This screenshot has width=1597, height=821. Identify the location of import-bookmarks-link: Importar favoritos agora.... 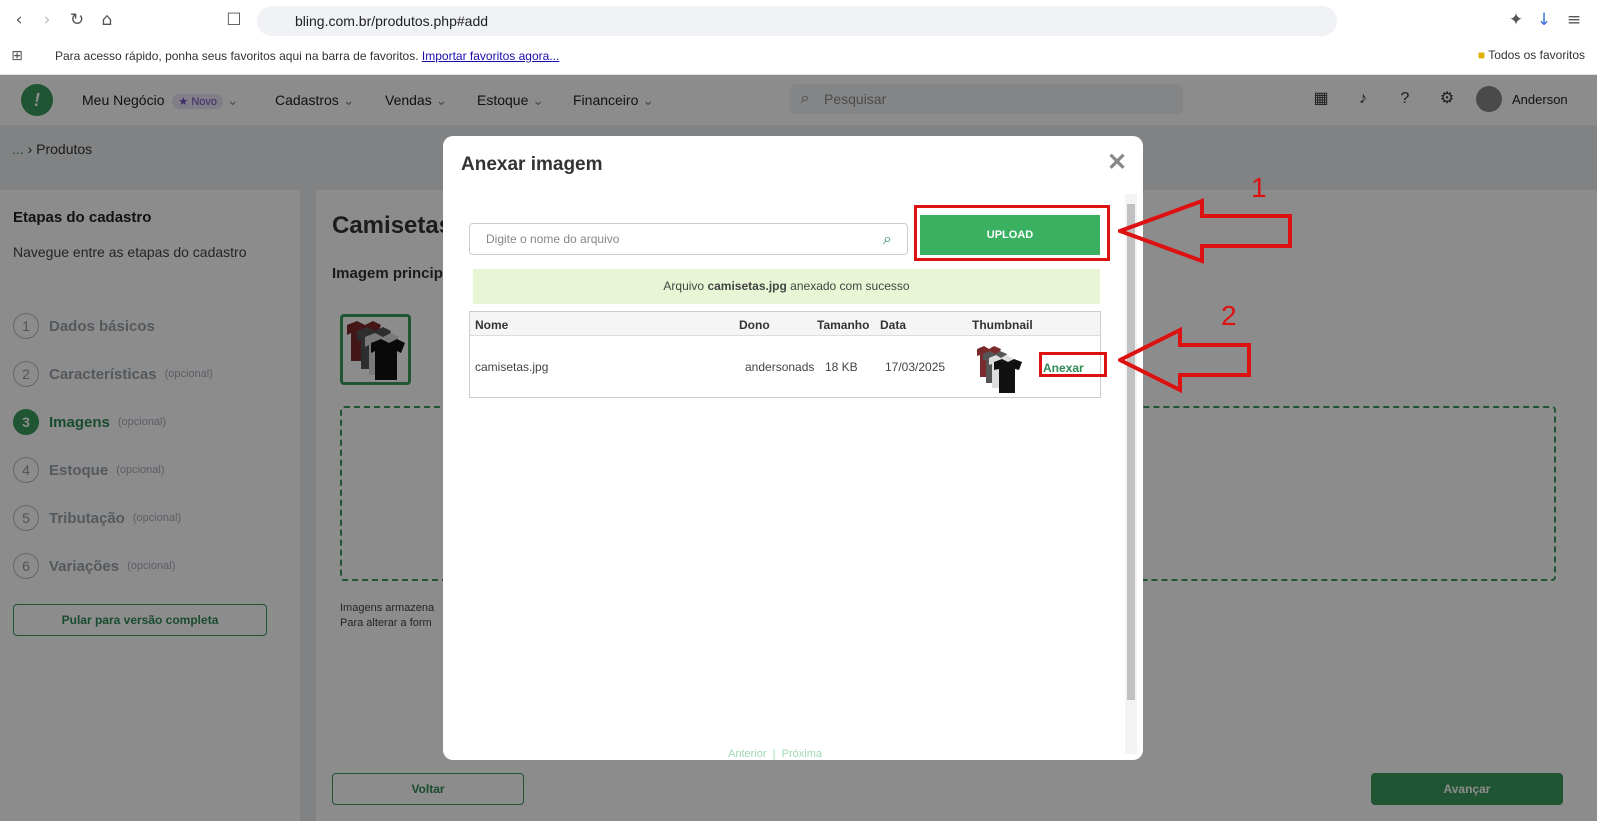
(490, 56).